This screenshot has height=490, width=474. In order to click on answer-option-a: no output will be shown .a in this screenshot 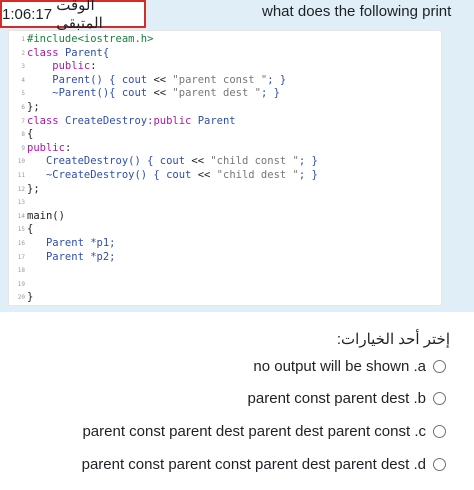, I will do `click(349, 366)`.